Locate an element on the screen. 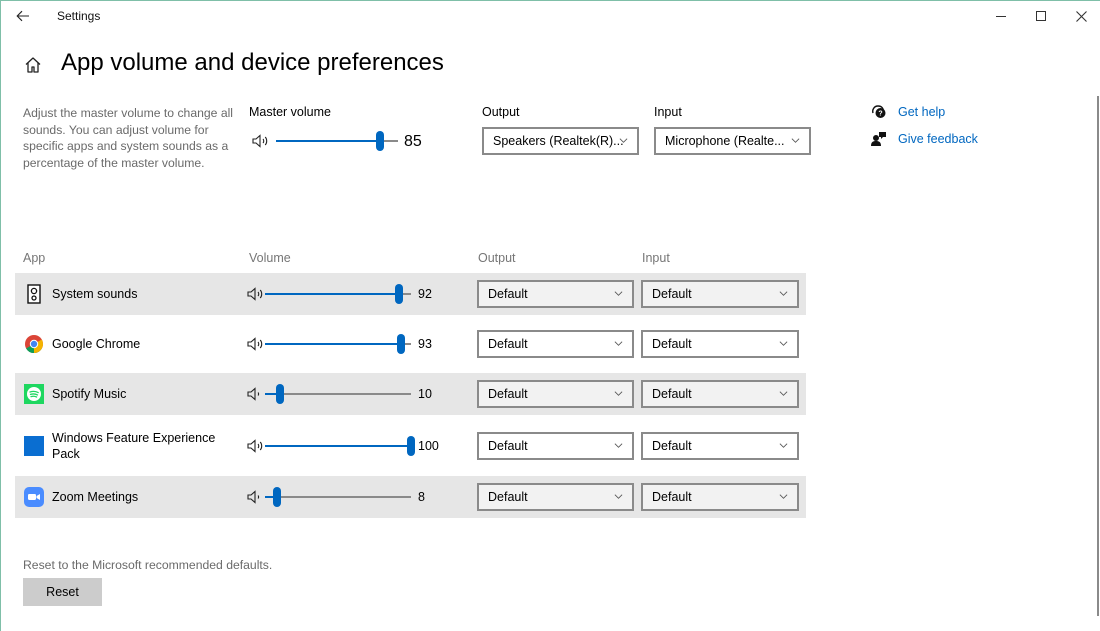  master-volume-label: Master volume is located at coordinates (290, 112).